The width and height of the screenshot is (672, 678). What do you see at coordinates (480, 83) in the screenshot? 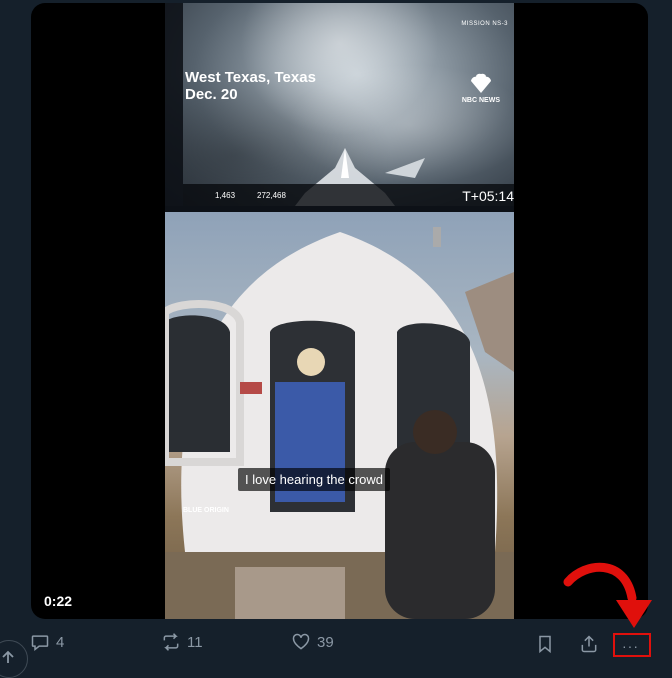
I see `peacock-icon` at bounding box center [480, 83].